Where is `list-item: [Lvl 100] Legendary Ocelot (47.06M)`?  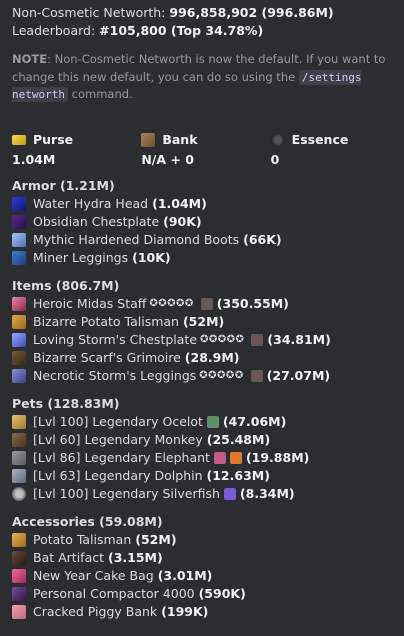 list-item: [Lvl 100] Legendary Ocelot (47.06M) is located at coordinates (206, 422).